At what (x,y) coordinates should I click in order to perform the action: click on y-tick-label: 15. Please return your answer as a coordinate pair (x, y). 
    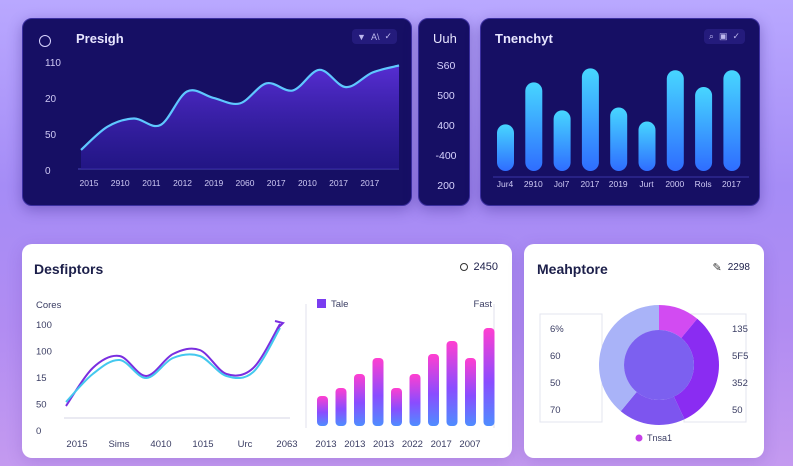
    Looking at the image, I should click on (41, 378).